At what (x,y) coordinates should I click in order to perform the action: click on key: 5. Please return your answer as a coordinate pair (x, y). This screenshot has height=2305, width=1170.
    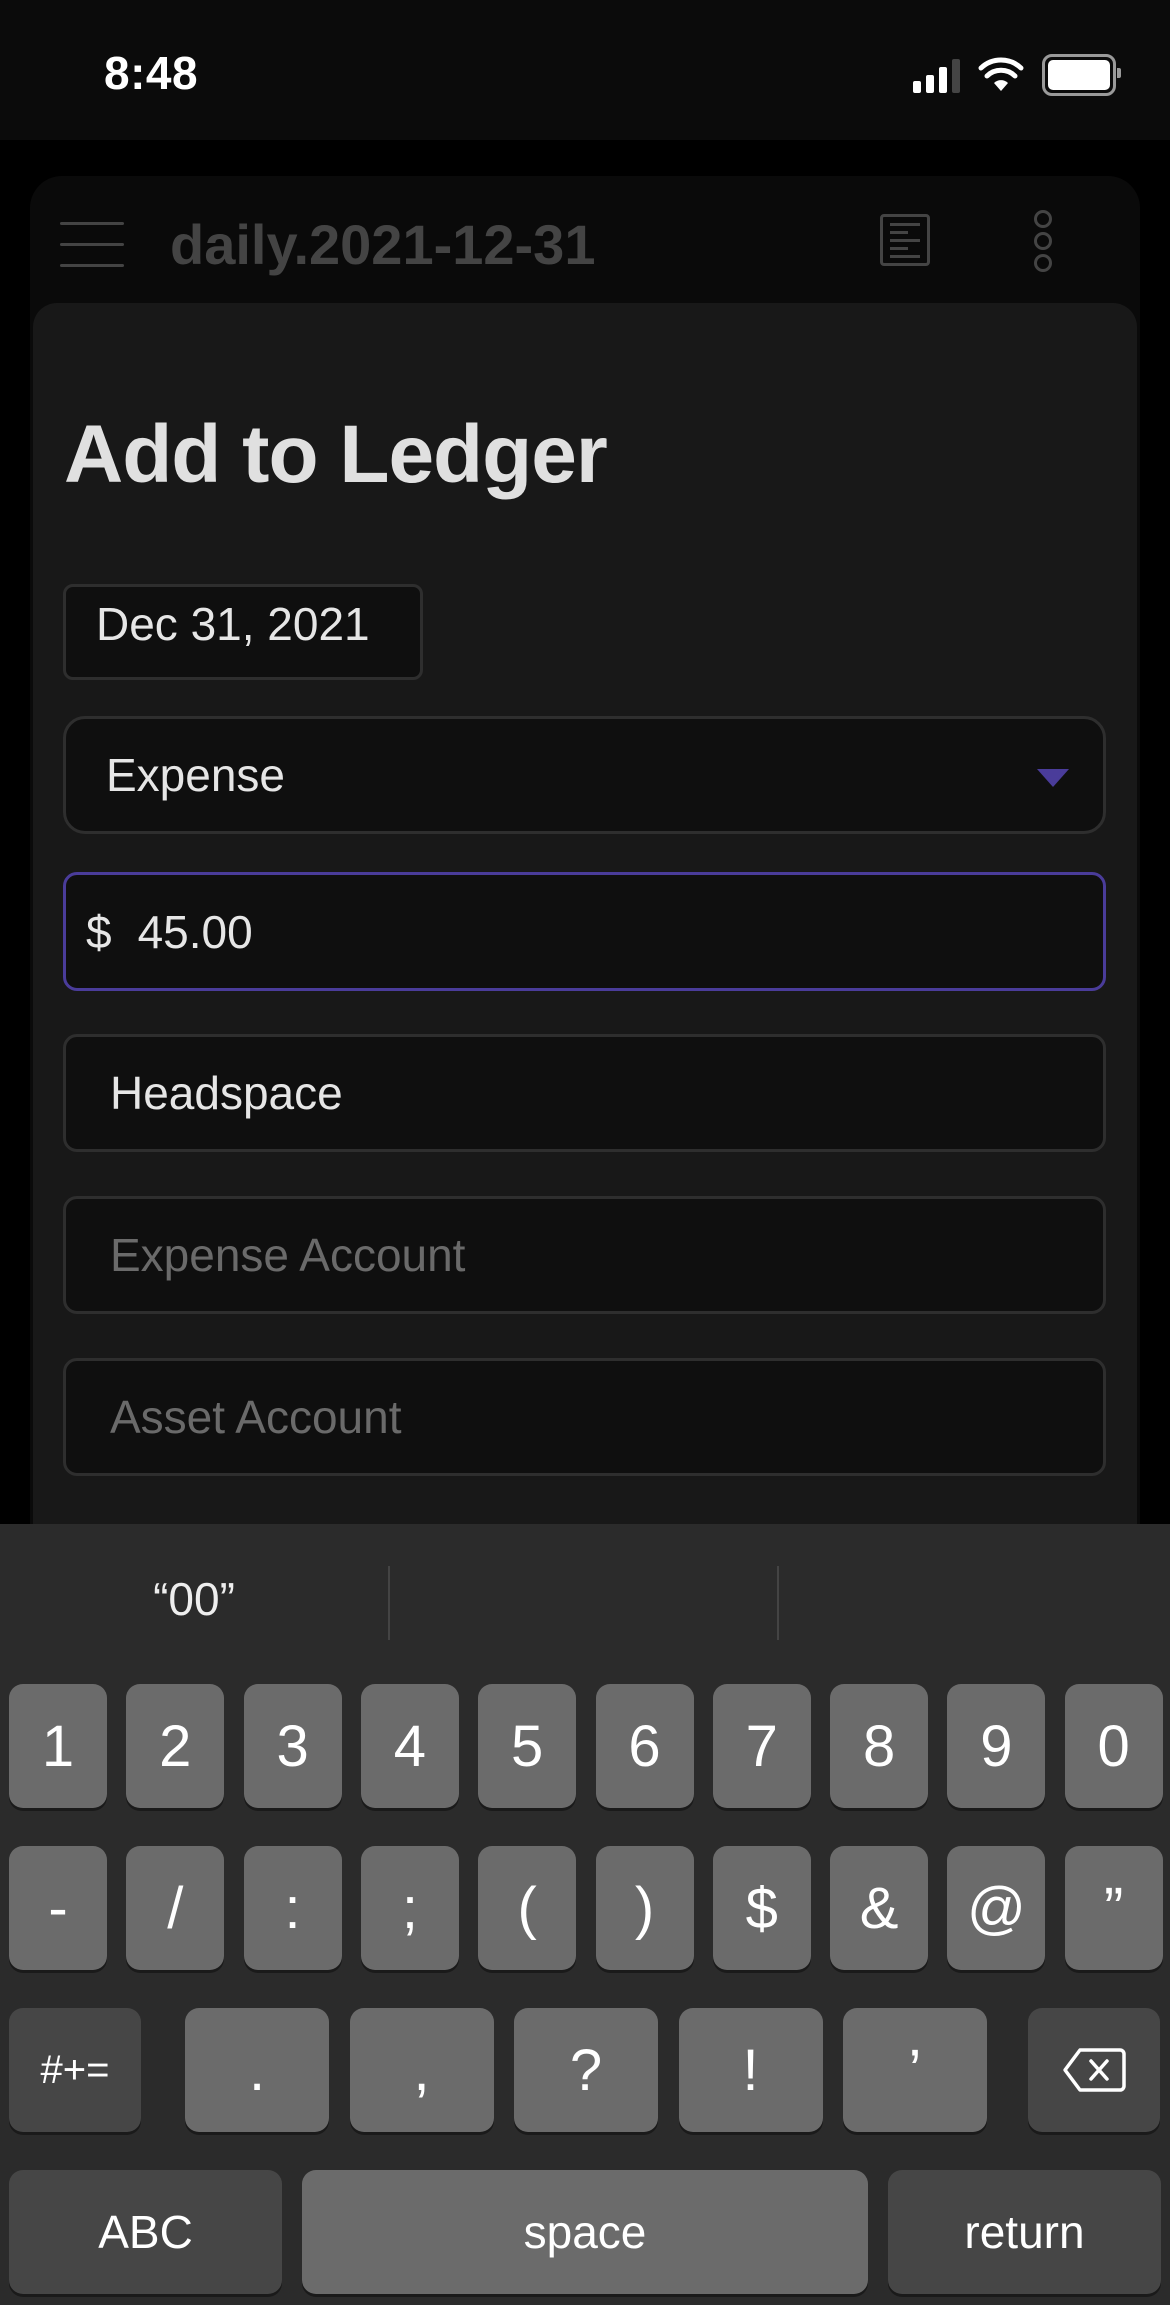
    Looking at the image, I should click on (527, 1746).